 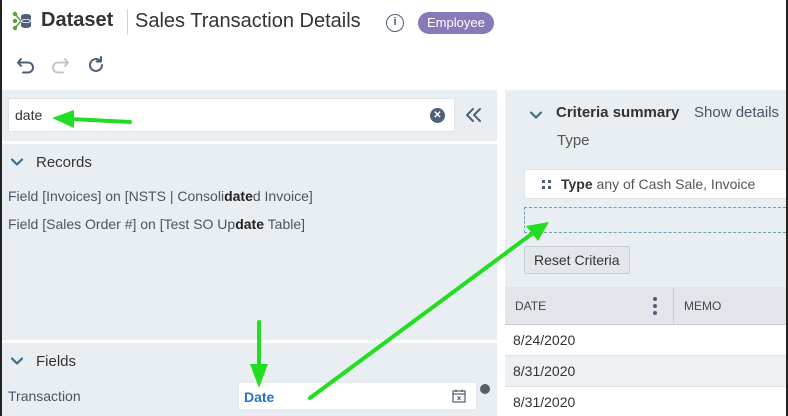 I want to click on calendar-icon, so click(x=459, y=396).